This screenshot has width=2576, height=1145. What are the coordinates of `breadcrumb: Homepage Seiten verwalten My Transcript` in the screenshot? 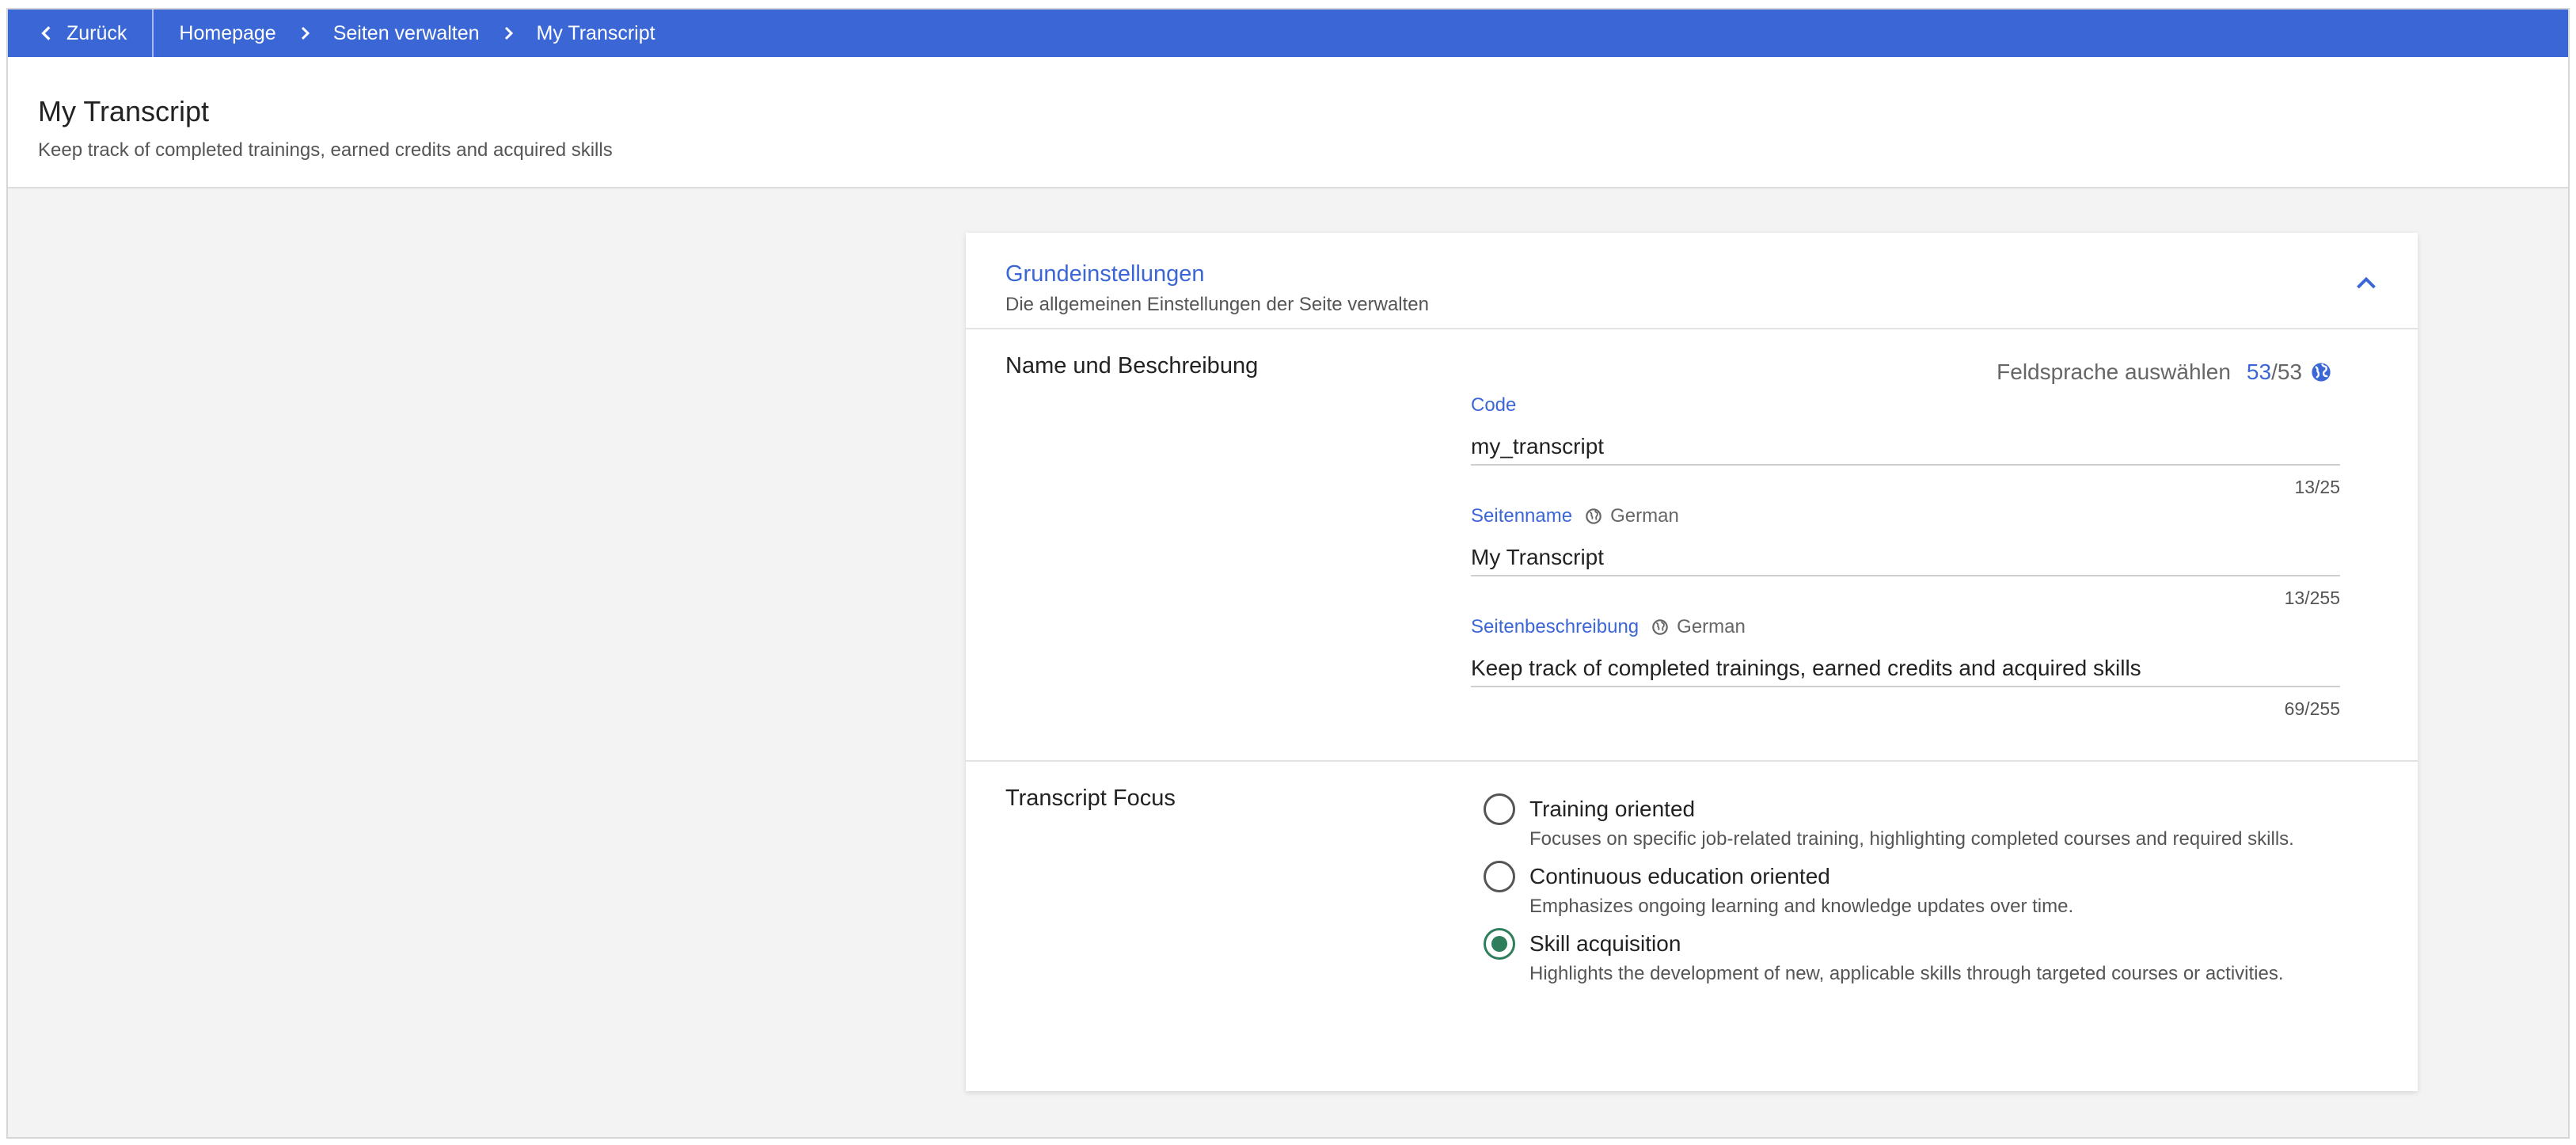 It's located at (404, 33).